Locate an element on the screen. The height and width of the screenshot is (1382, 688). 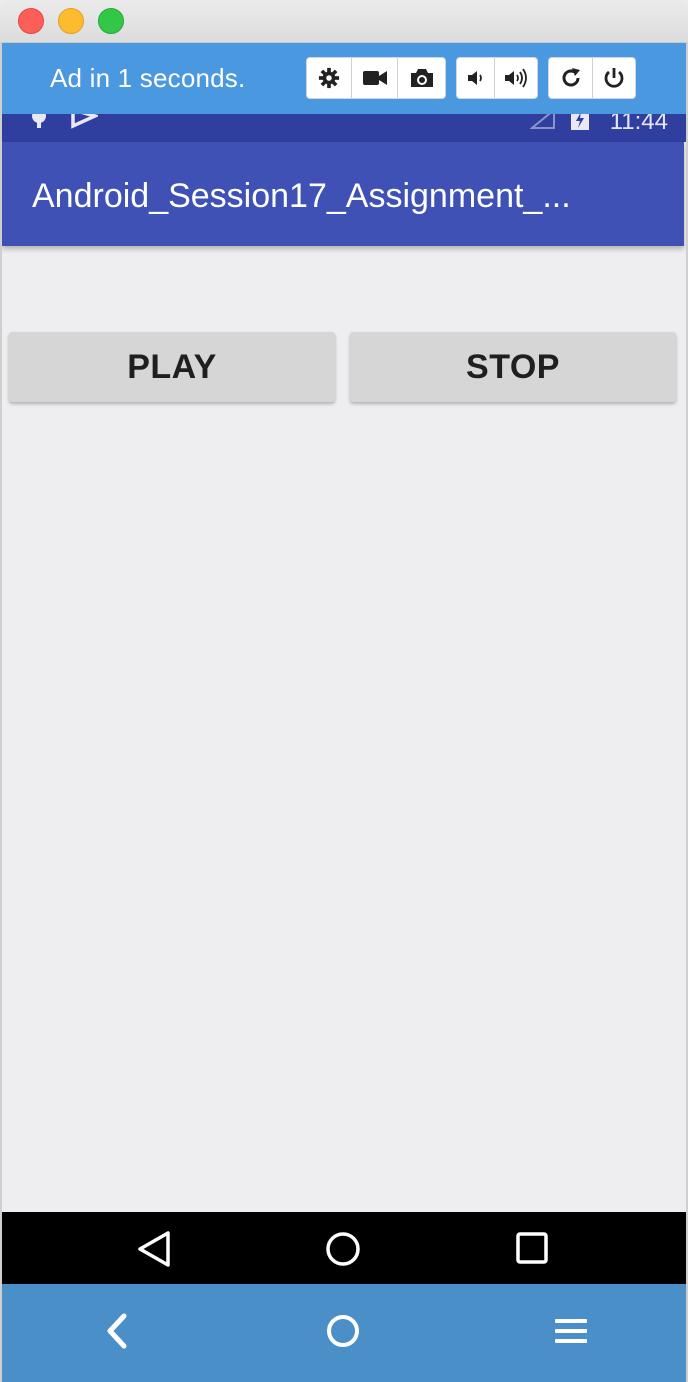
settings-button is located at coordinates (329, 78).